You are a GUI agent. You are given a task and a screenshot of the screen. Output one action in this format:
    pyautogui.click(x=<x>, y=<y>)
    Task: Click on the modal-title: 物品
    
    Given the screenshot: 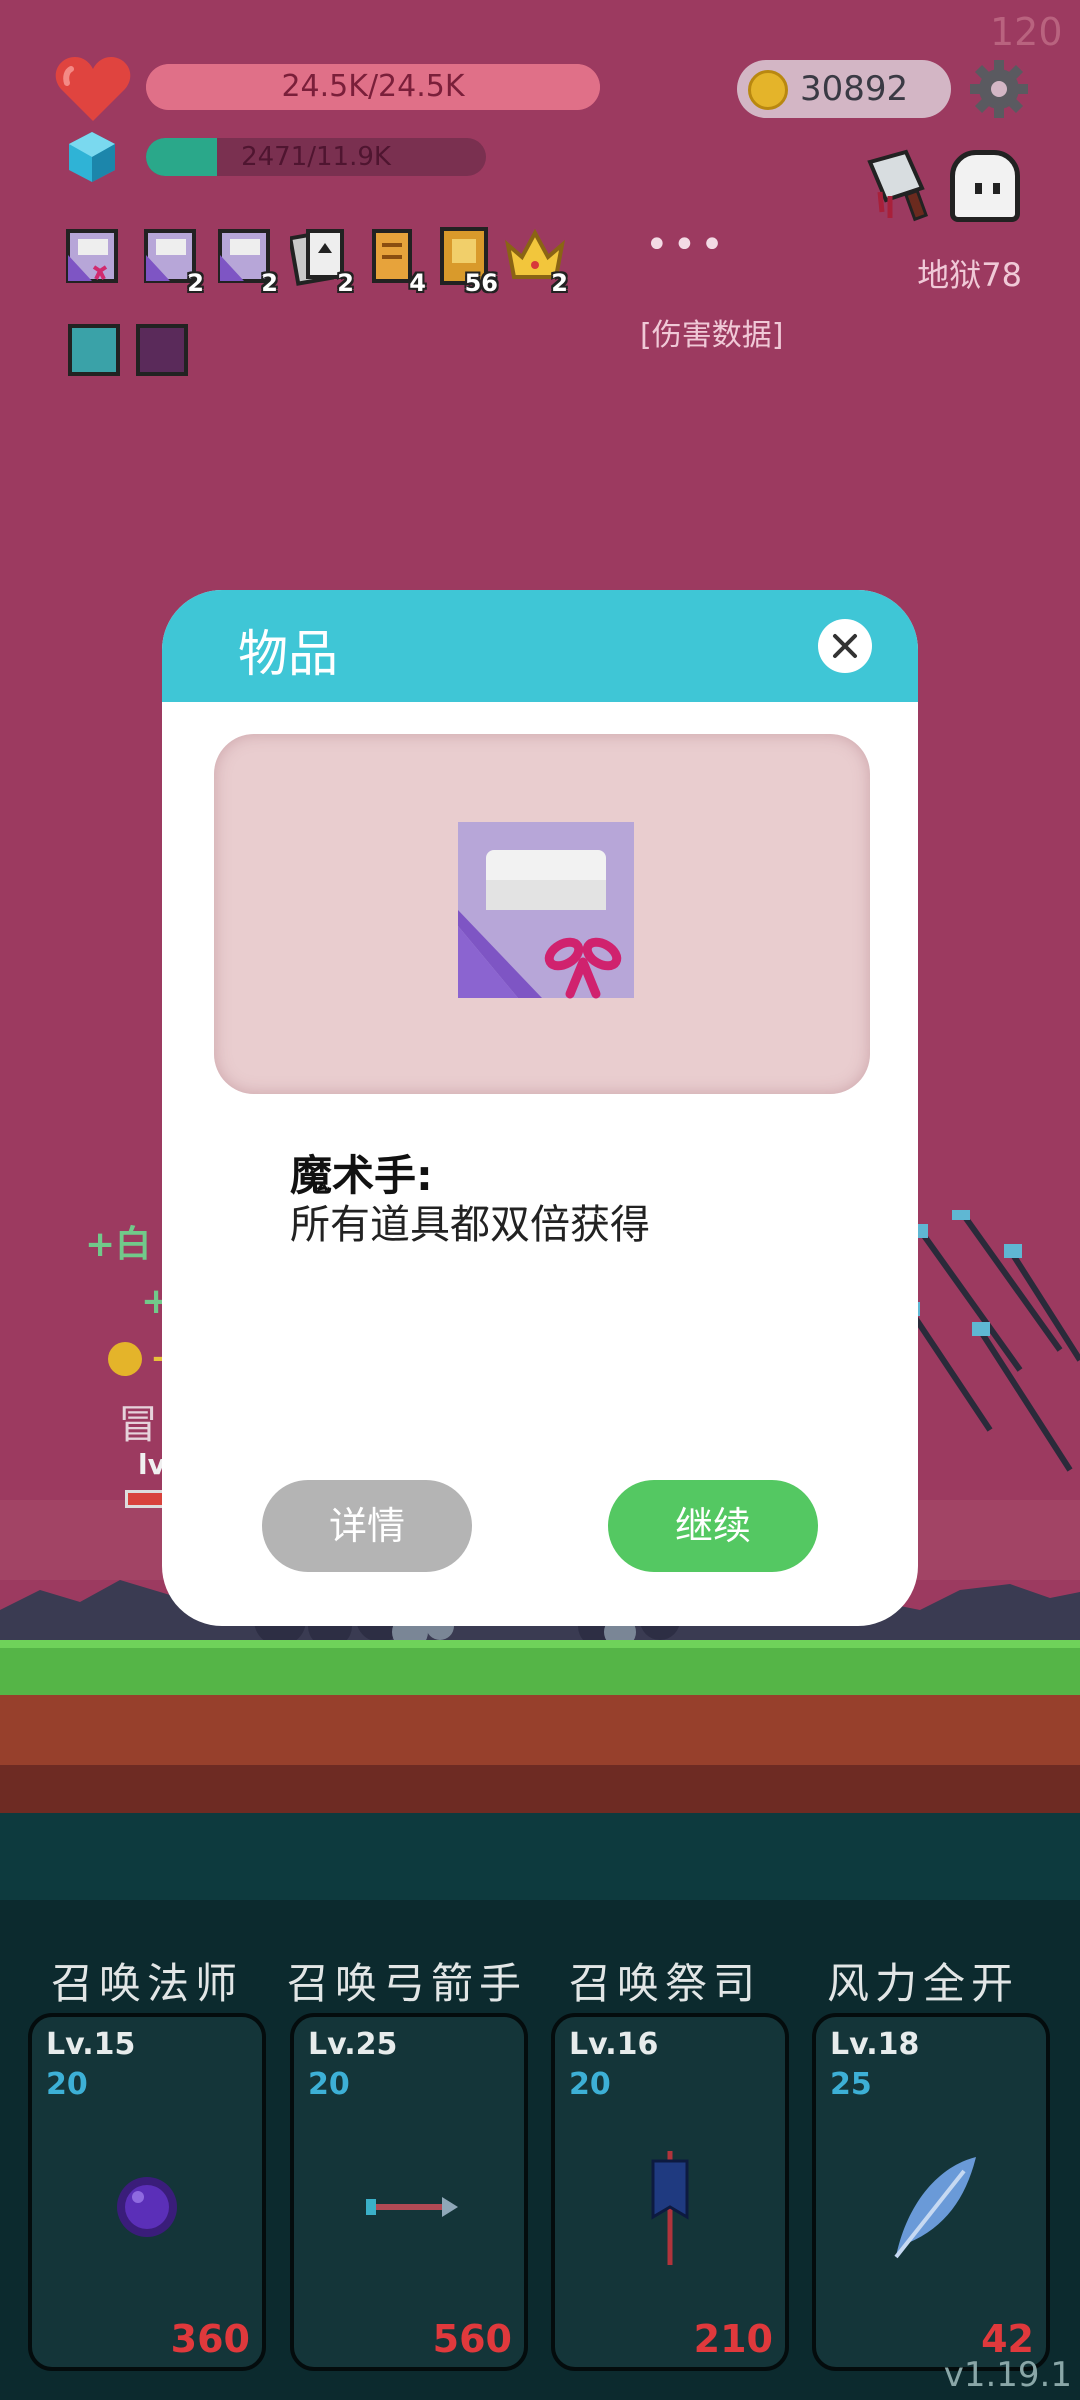 What is the action you would take?
    pyautogui.click(x=288, y=654)
    